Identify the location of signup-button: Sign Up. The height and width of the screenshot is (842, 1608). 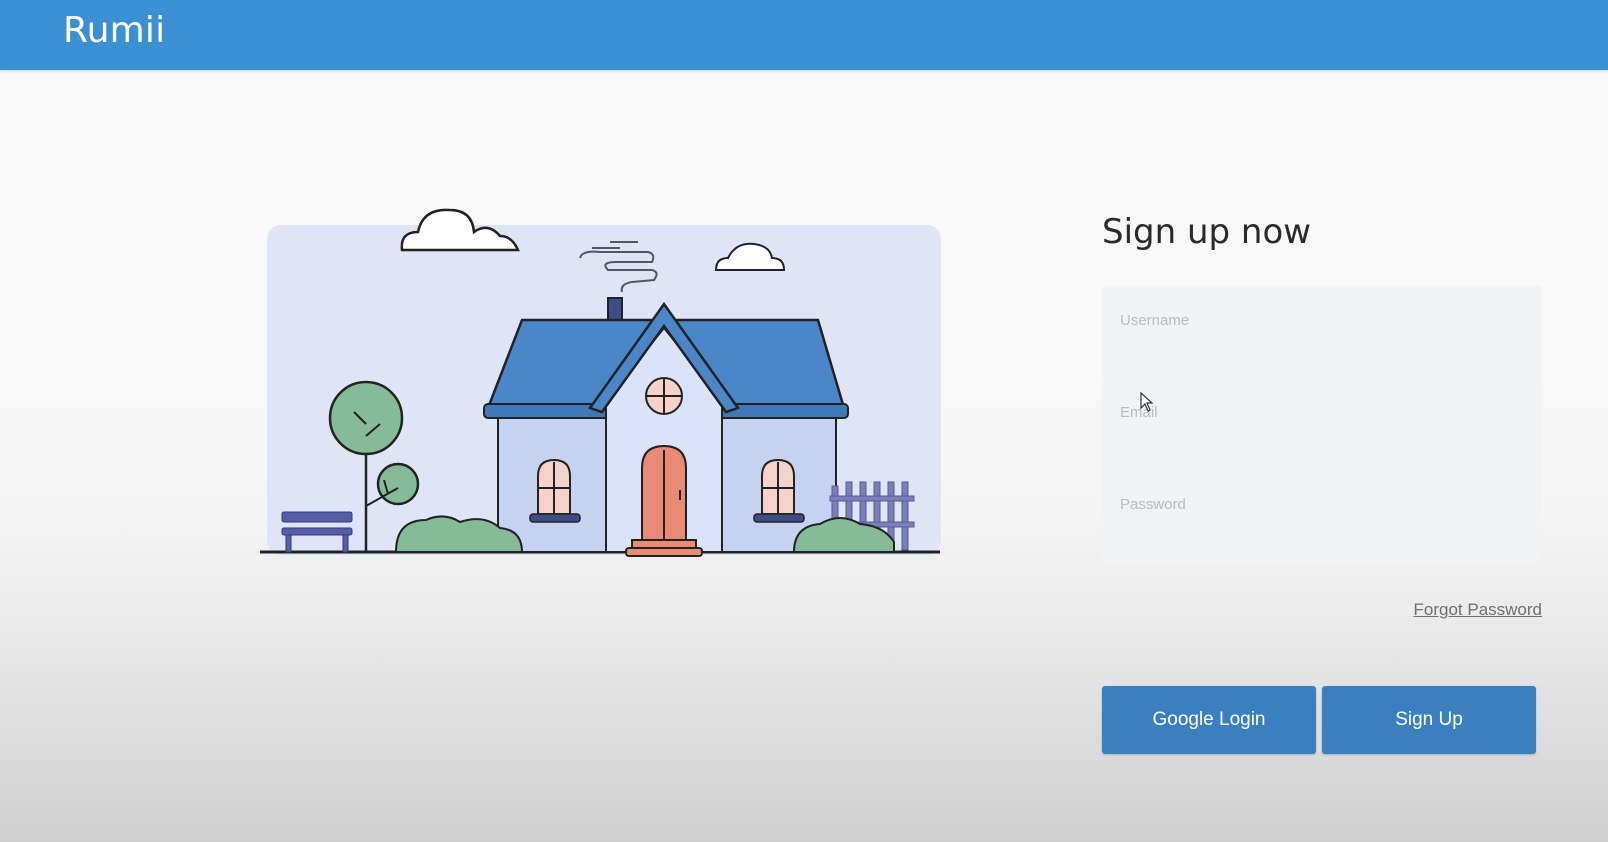
(1429, 720).